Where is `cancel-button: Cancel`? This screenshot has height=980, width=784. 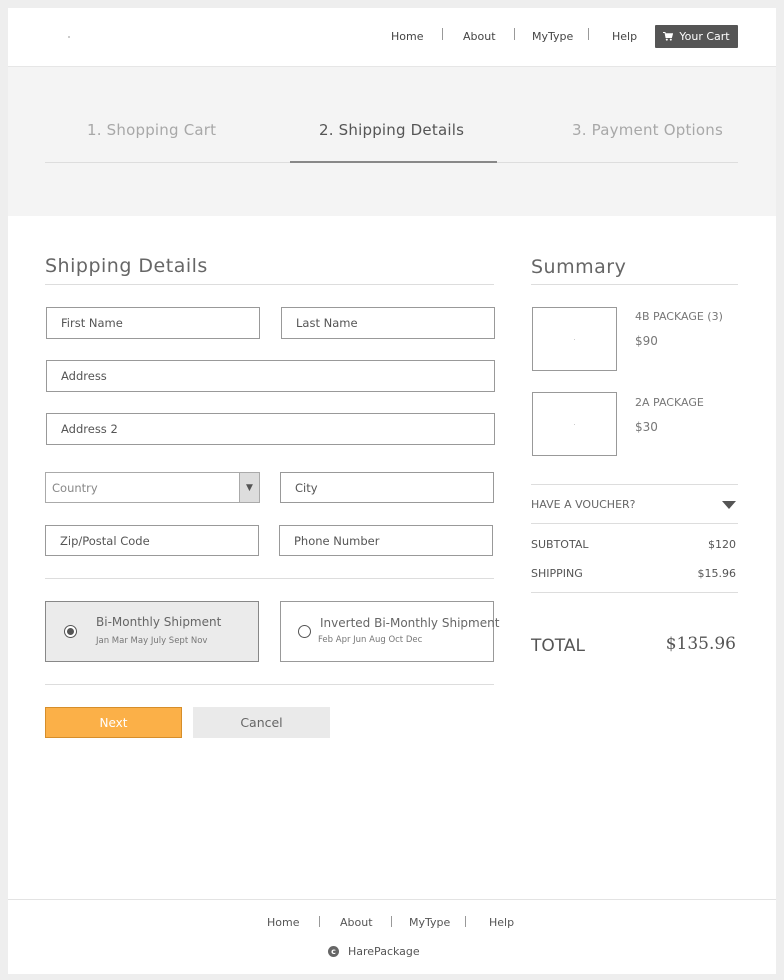 cancel-button: Cancel is located at coordinates (261, 722).